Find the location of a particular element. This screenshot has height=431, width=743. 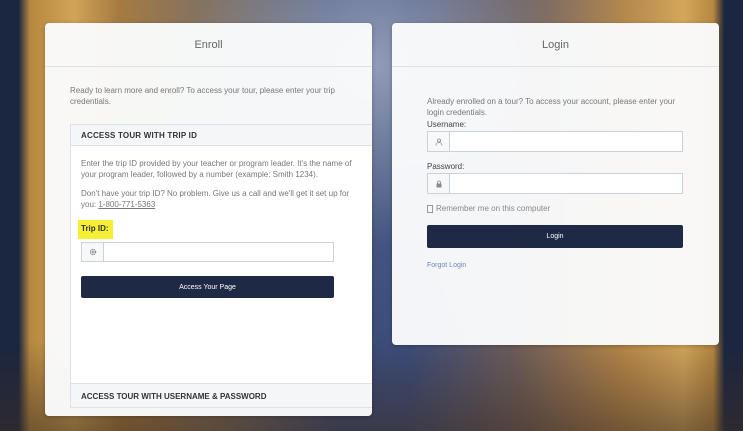

remember-me-label: Remember me on this computer is located at coordinates (493, 208).